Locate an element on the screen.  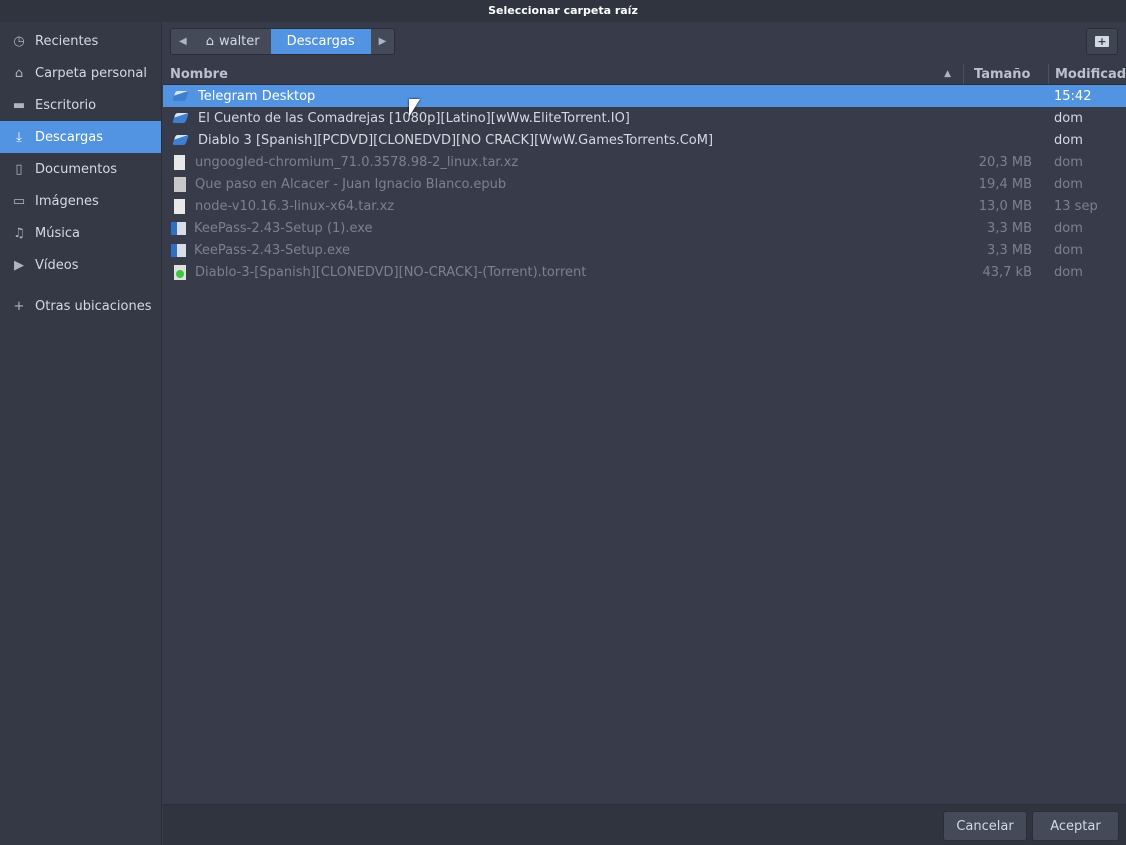
column-name-label: Nombre is located at coordinates (199, 74).